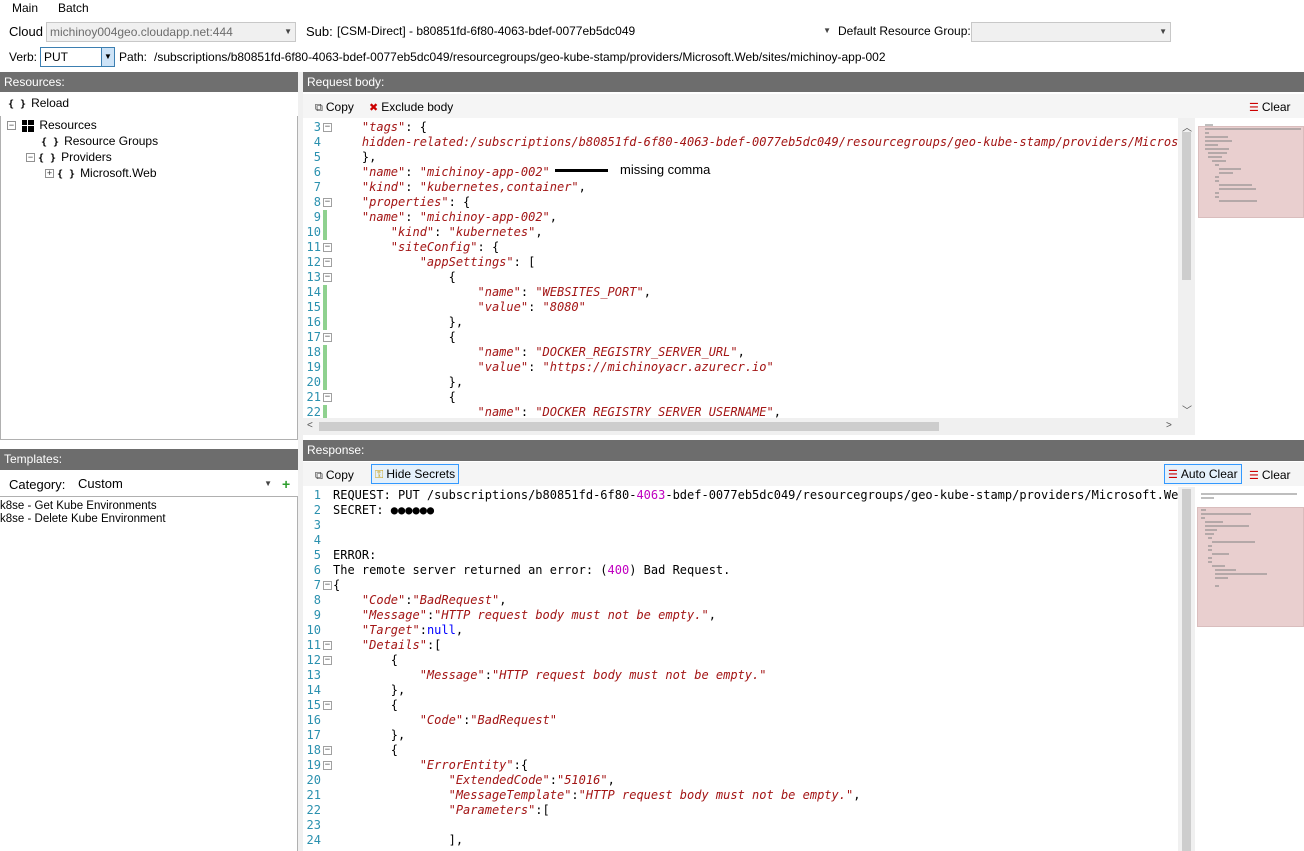 This screenshot has width=1304, height=851. I want to click on reload-button: { } Reload, so click(38, 104).